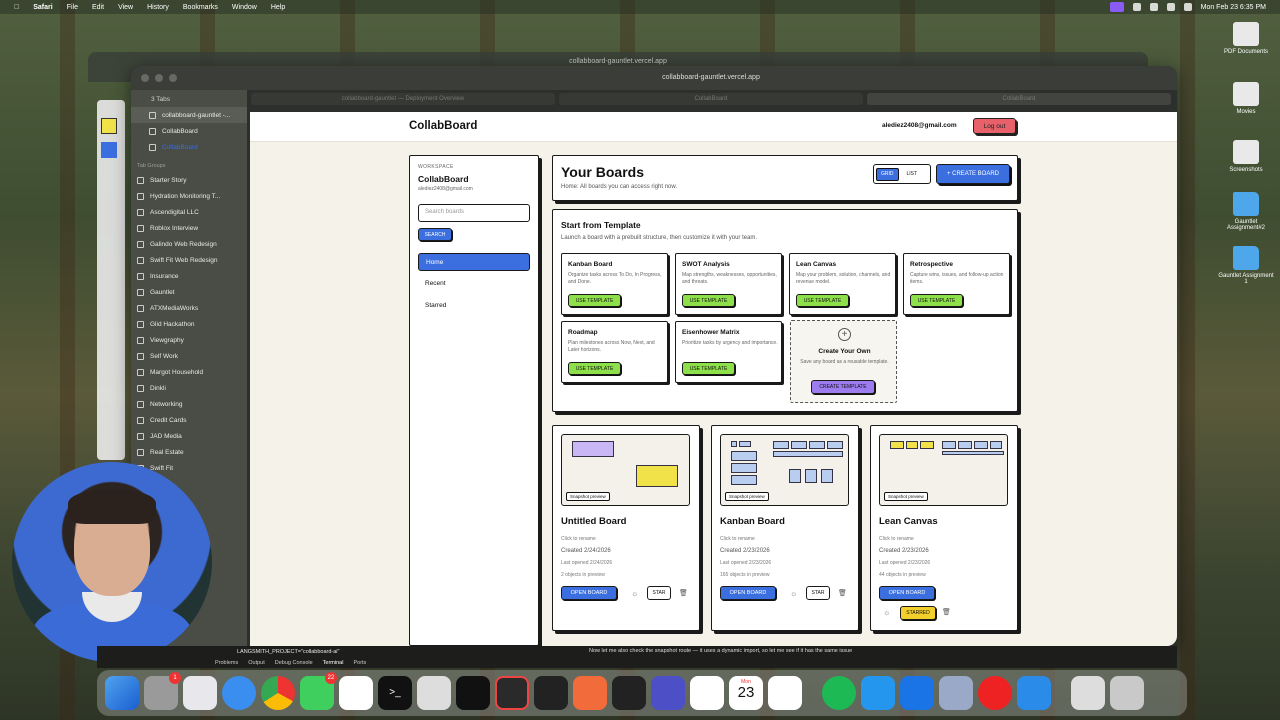  I want to click on tab-group-item: Glid Hackathon, so click(189, 324).